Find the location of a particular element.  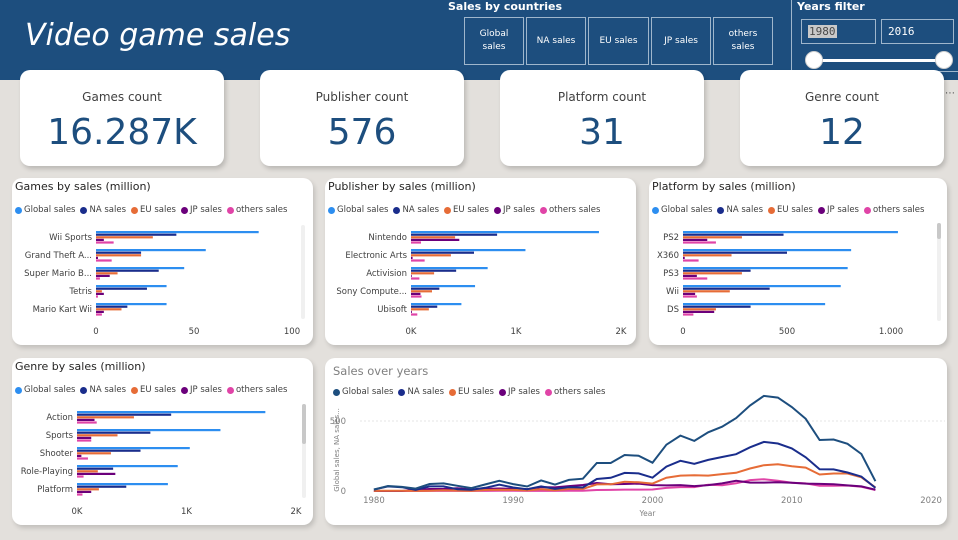

slicer-jp-sales-button: JP sales is located at coordinates (681, 41).